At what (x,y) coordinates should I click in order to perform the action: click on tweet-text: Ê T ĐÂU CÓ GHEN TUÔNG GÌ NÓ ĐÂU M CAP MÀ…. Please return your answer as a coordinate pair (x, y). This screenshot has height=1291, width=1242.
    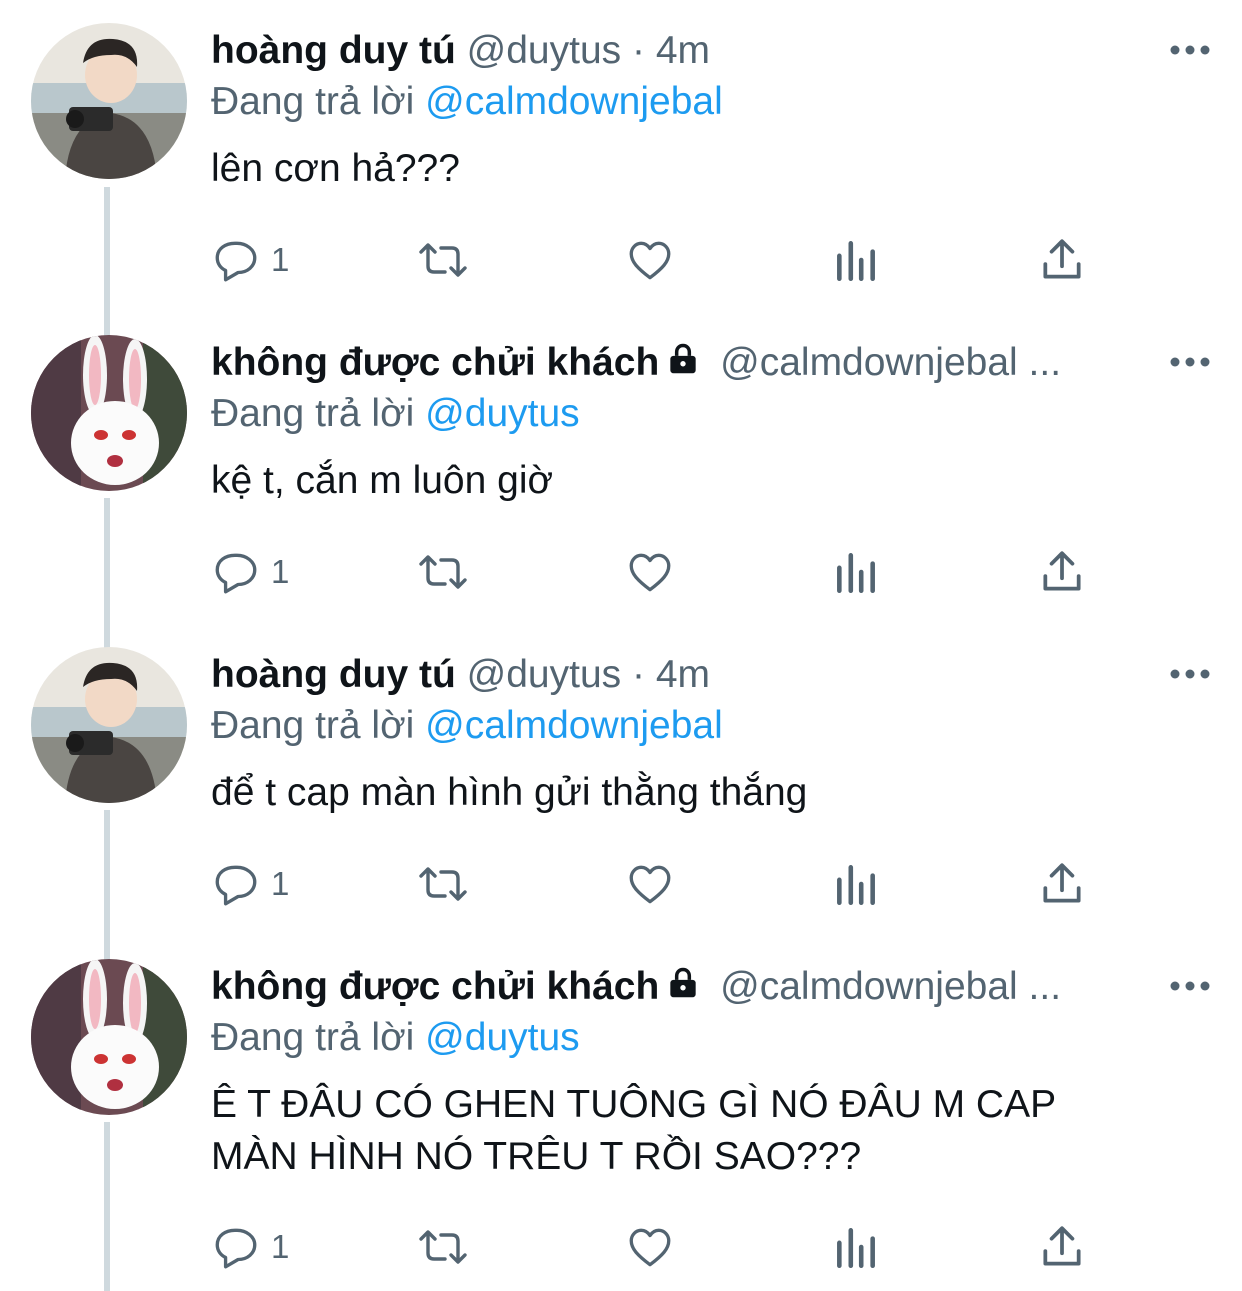
    Looking at the image, I should click on (633, 1130).